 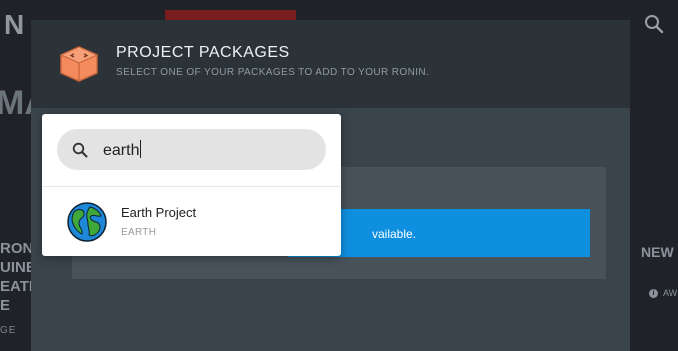 I want to click on list-item: Earth Project EARTH, so click(x=191, y=221).